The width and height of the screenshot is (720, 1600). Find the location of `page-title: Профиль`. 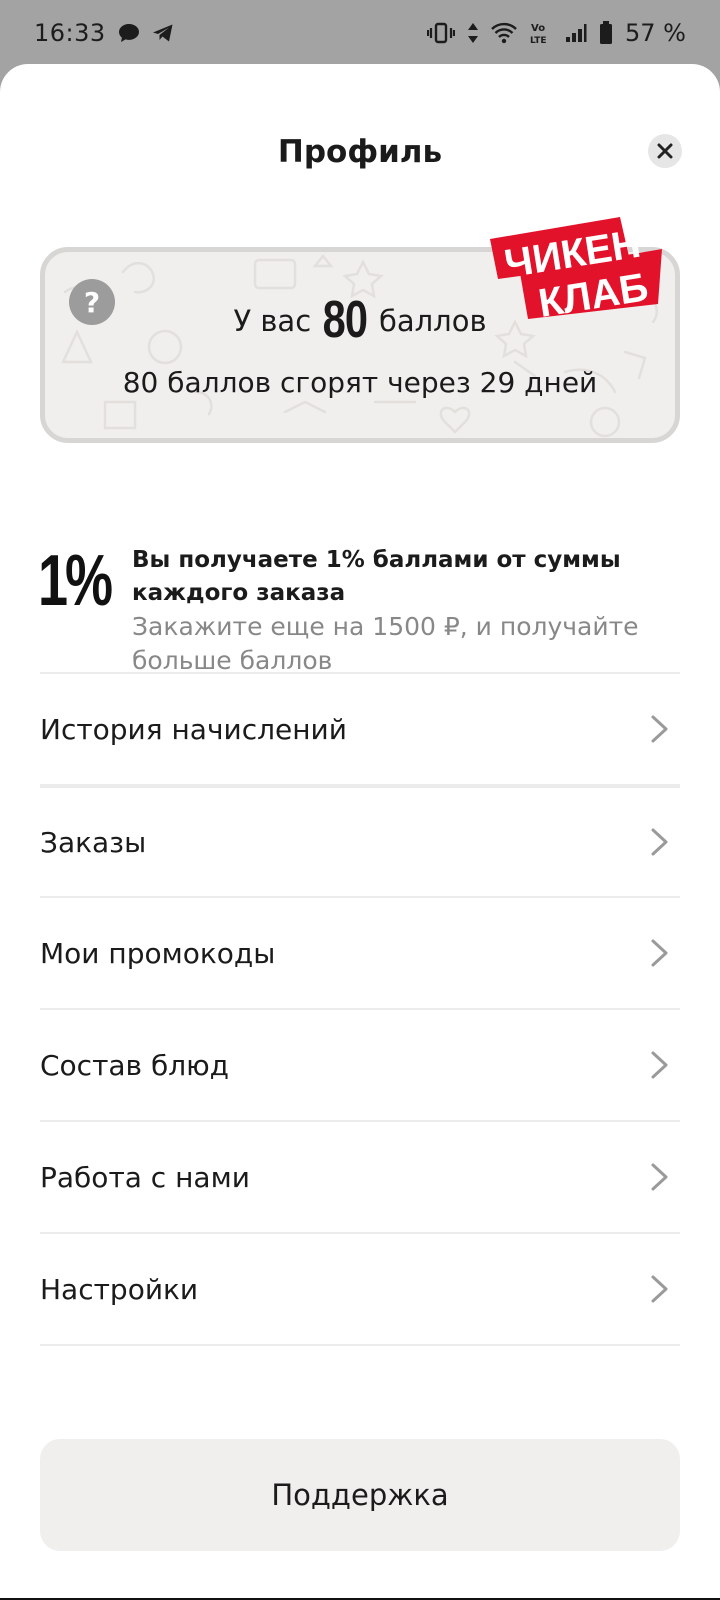

page-title: Профиль is located at coordinates (360, 152).